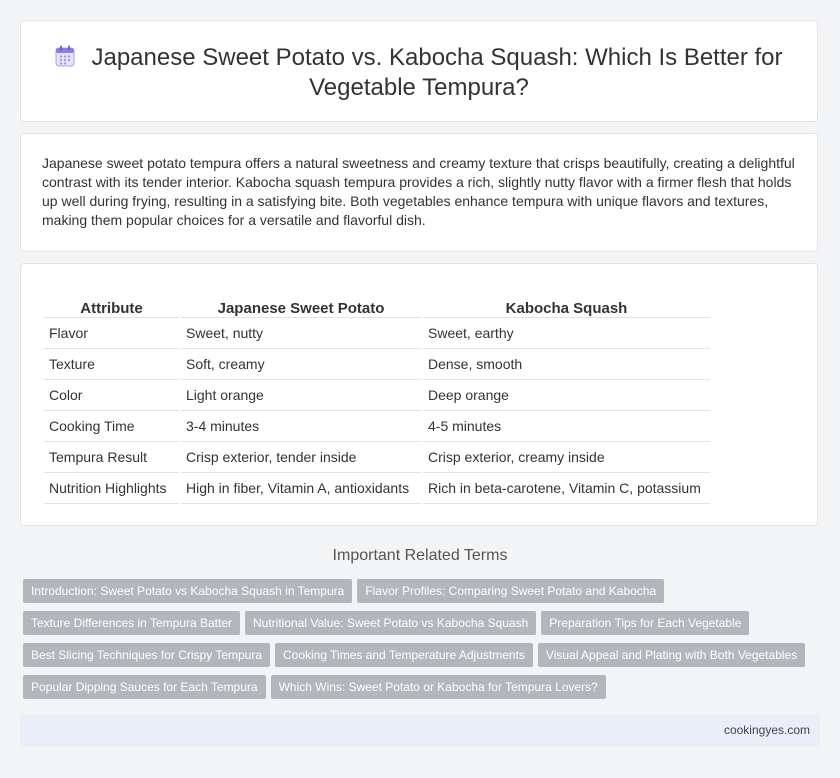 The width and height of the screenshot is (840, 778). Describe the element at coordinates (420, 730) in the screenshot. I see `footer: cookingyes.com` at that location.